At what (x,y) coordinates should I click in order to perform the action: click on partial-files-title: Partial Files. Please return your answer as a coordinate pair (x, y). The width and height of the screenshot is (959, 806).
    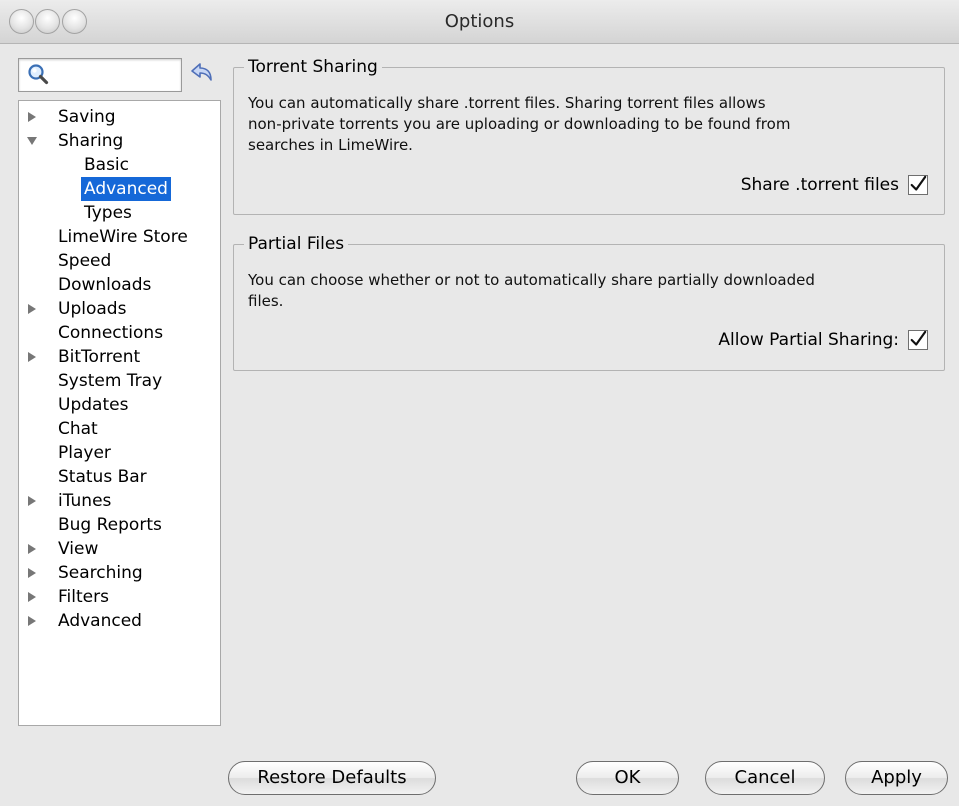
    Looking at the image, I should click on (296, 244).